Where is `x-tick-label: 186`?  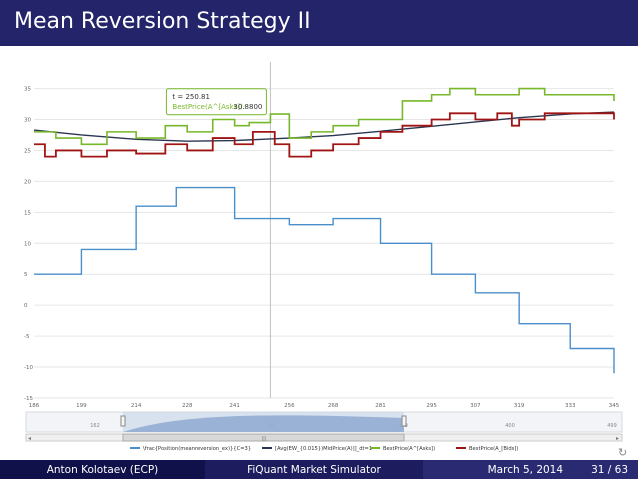 x-tick-label: 186 is located at coordinates (34, 406).